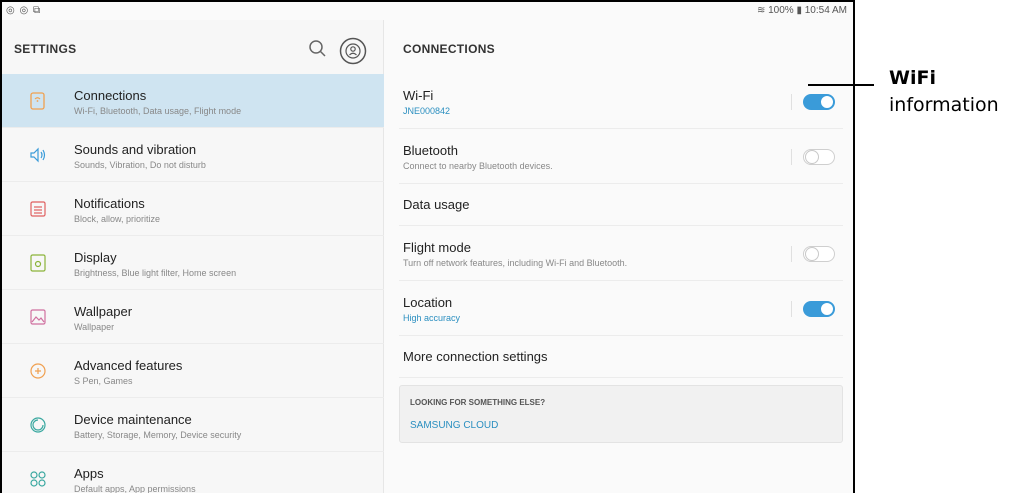  Describe the element at coordinates (89, 473) in the screenshot. I see `menu-item-title: Apps` at that location.